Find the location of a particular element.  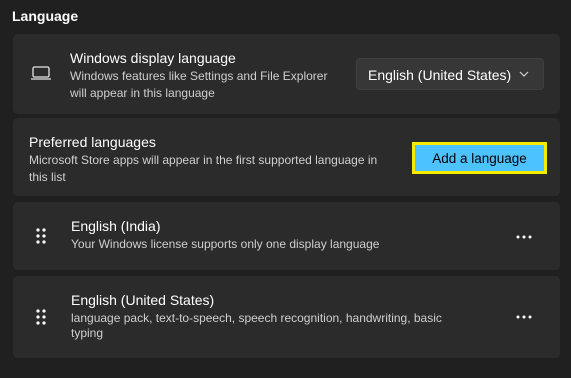

section-title: Language is located at coordinates (45, 16).